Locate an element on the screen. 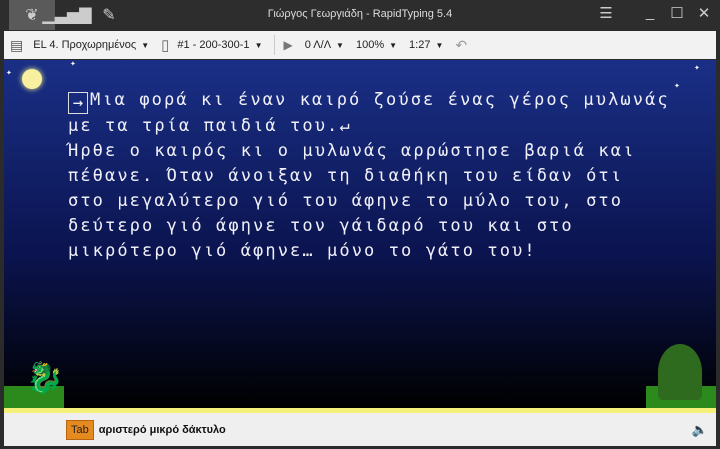 This screenshot has width=720, height=449. undo-icon: ↶ is located at coordinates (461, 45).